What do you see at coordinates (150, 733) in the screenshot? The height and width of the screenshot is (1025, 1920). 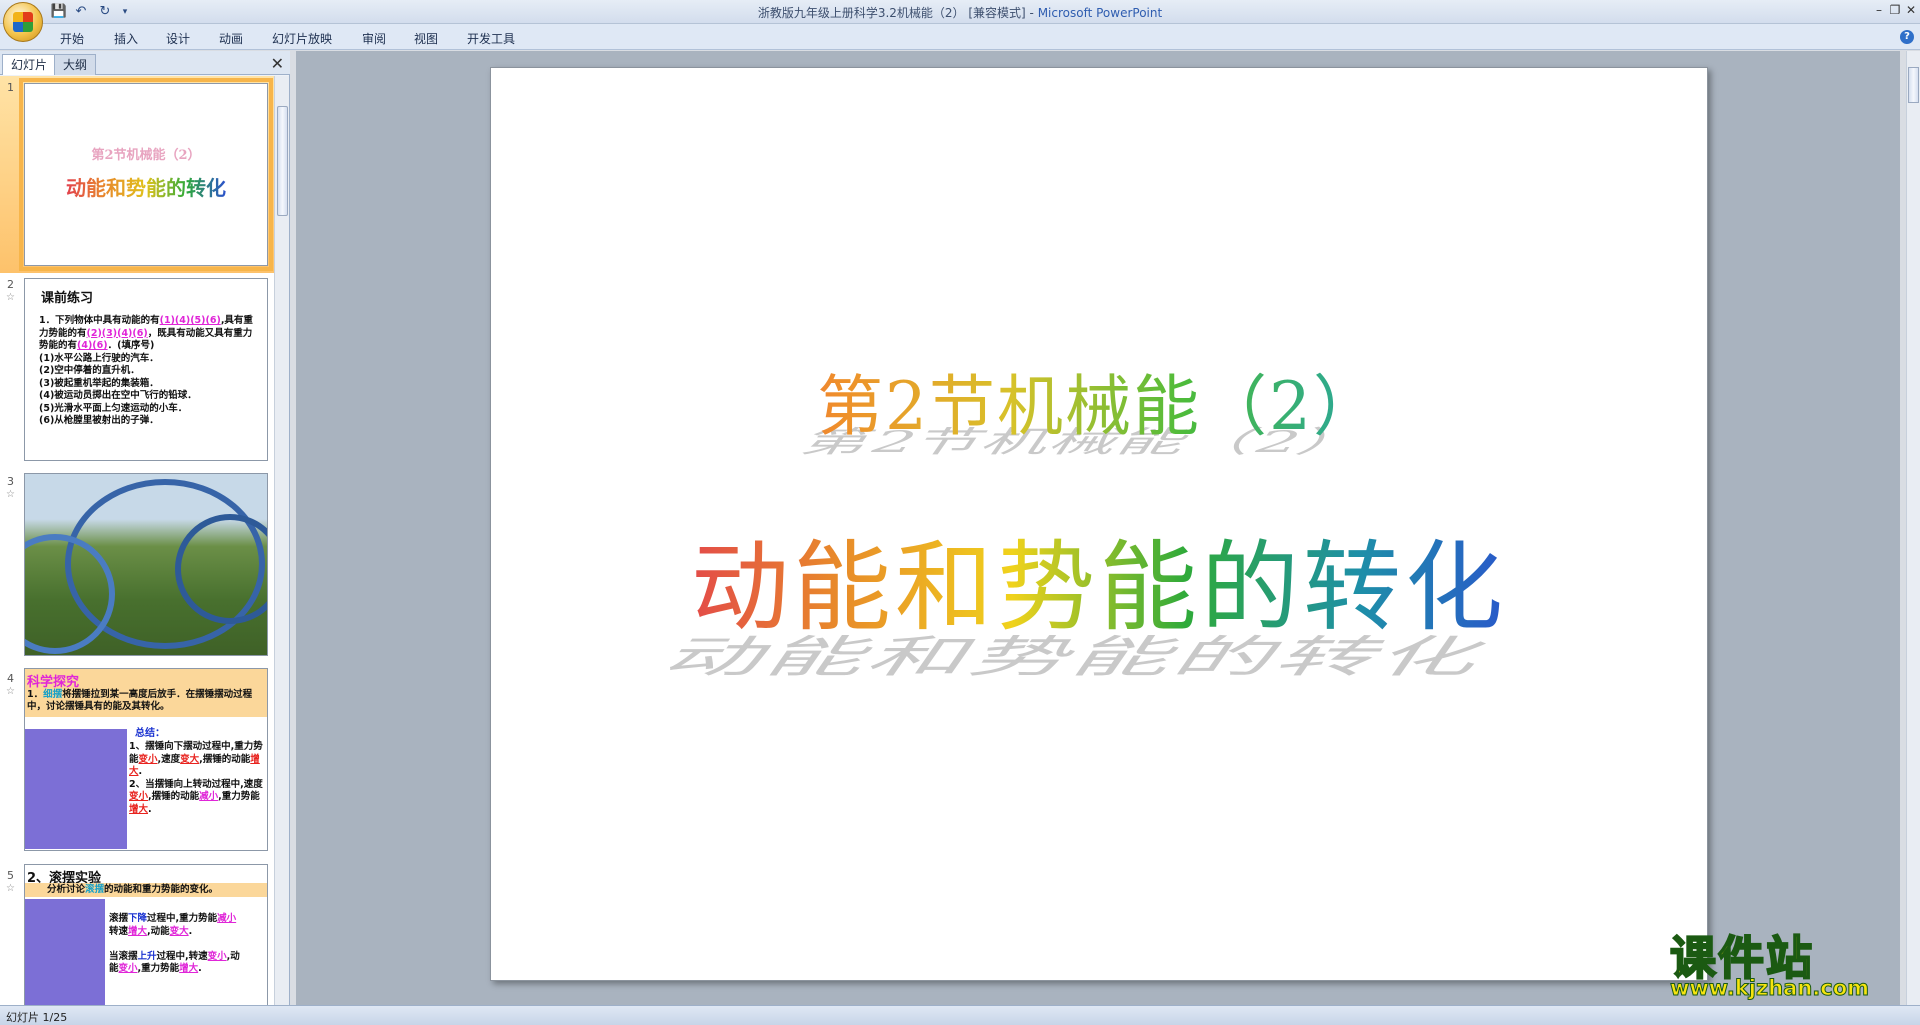 I see `summary-heading: 总结：` at bounding box center [150, 733].